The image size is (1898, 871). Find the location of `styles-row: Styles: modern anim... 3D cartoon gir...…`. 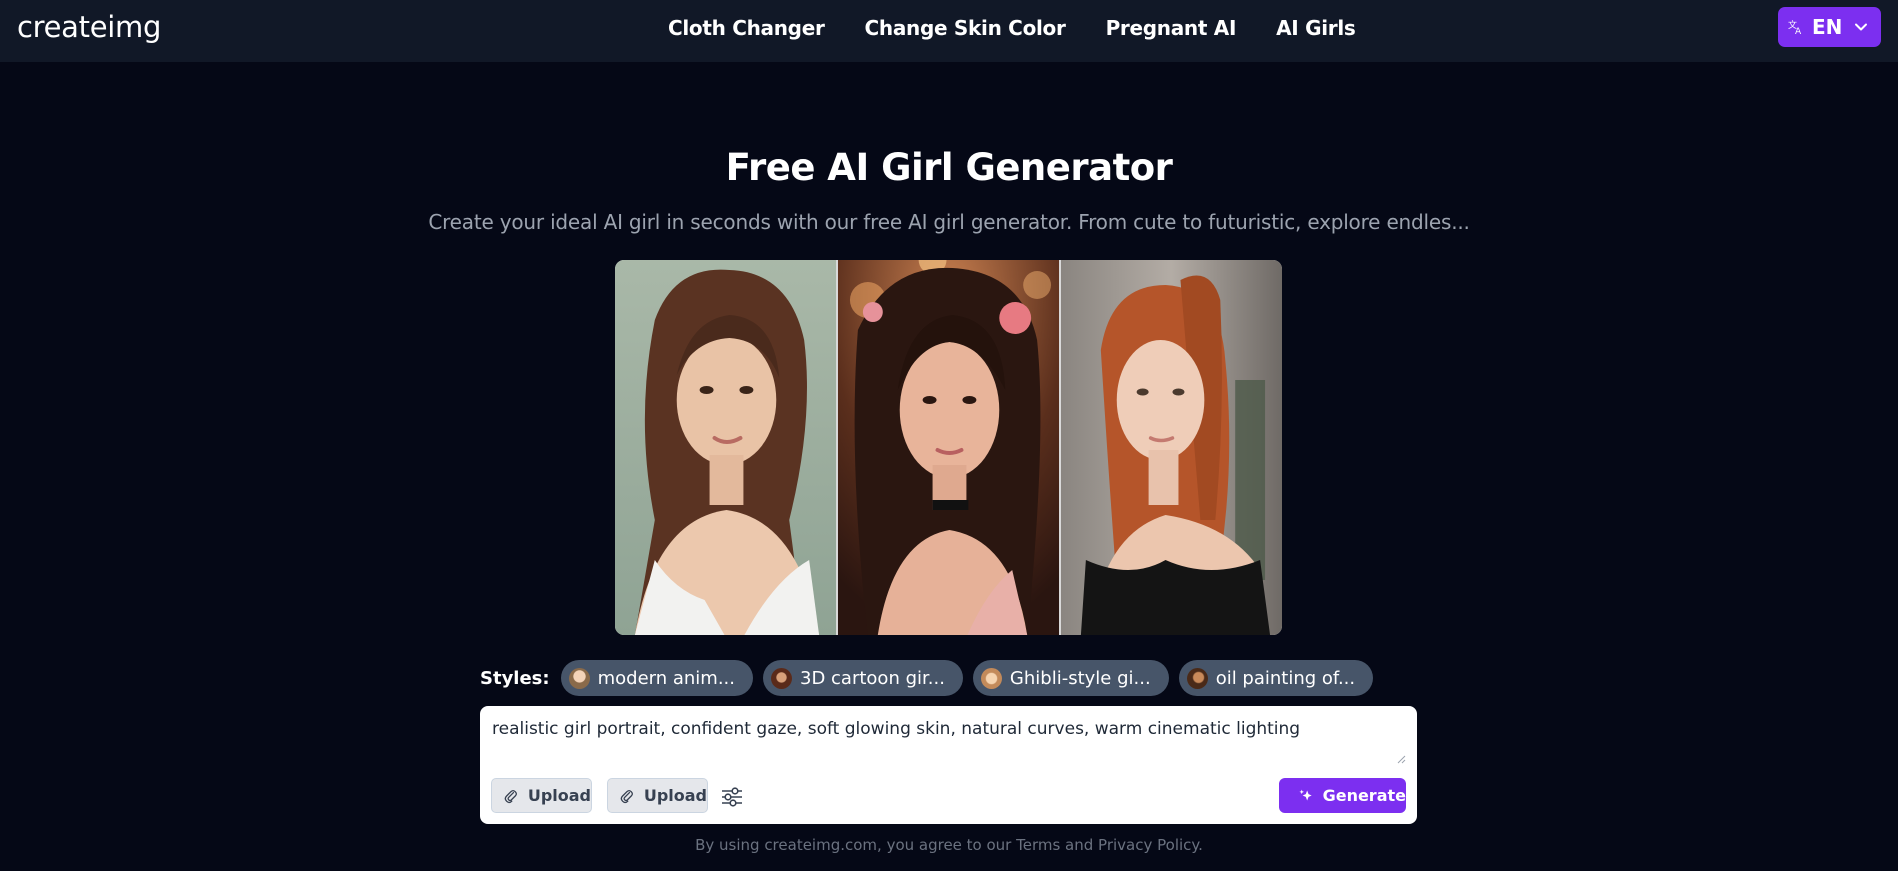

styles-row: Styles: modern anim... 3D cartoon gir...… is located at coordinates (927, 678).